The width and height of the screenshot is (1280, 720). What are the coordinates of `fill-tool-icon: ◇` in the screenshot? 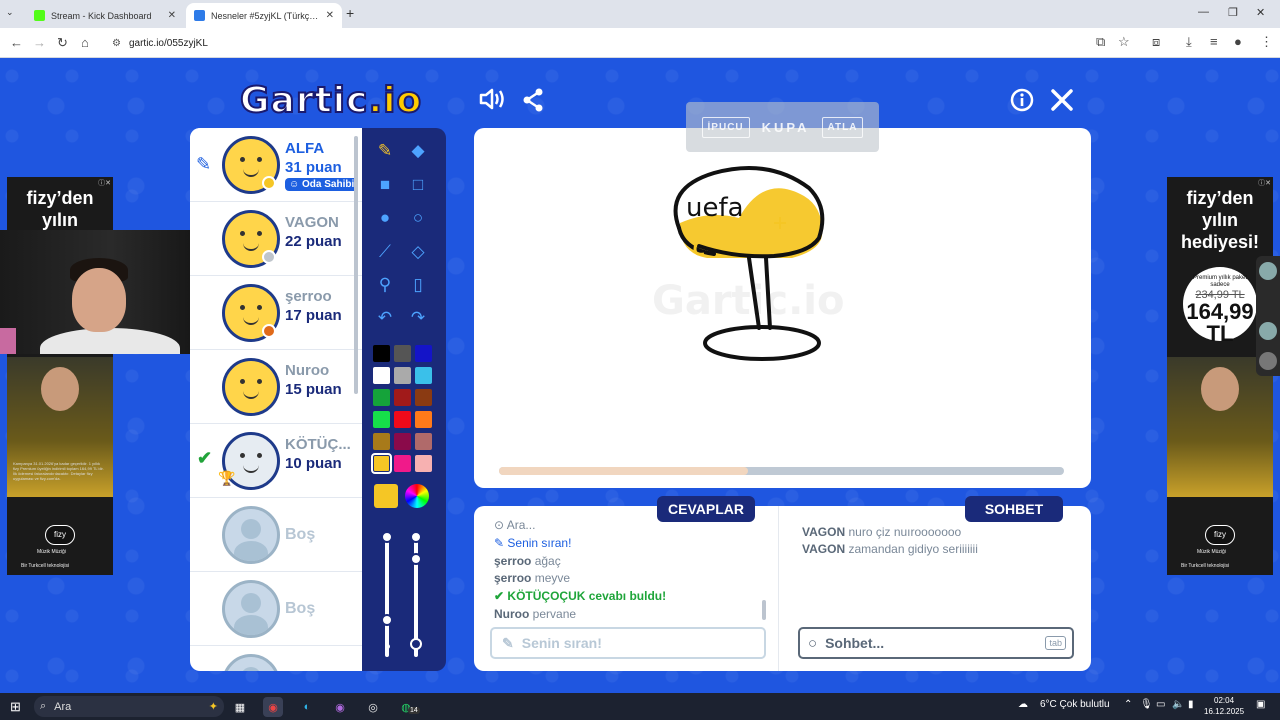 It's located at (418, 252).